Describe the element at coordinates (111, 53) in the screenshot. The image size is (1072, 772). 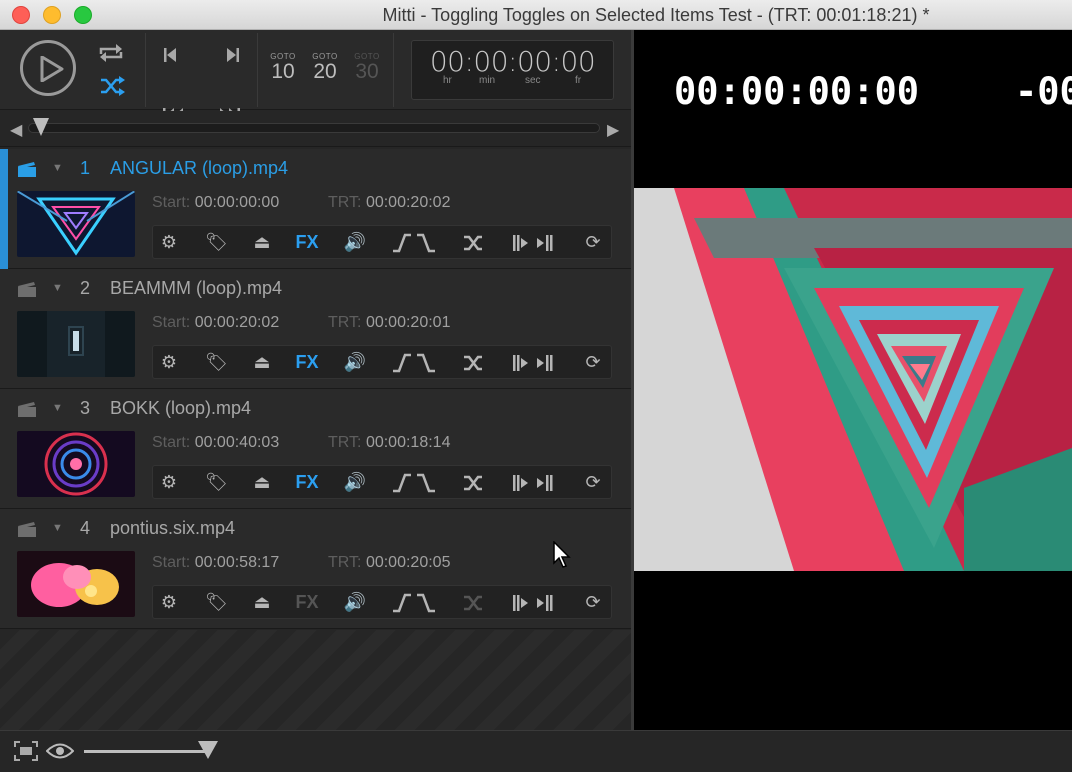
I see `loop-icon` at that location.